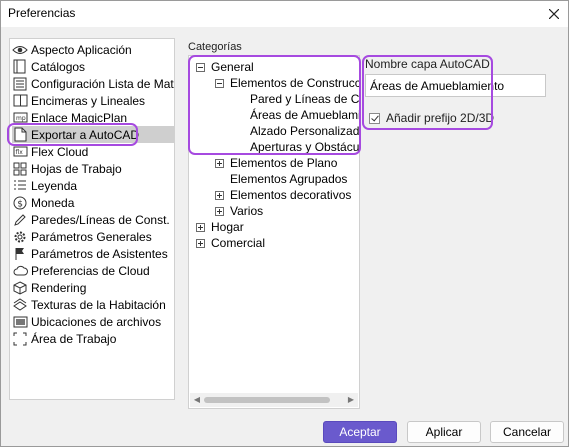 The image size is (569, 447). What do you see at coordinates (93, 185) in the screenshot?
I see `sidebar-item-leyenda: Leyenda` at bounding box center [93, 185].